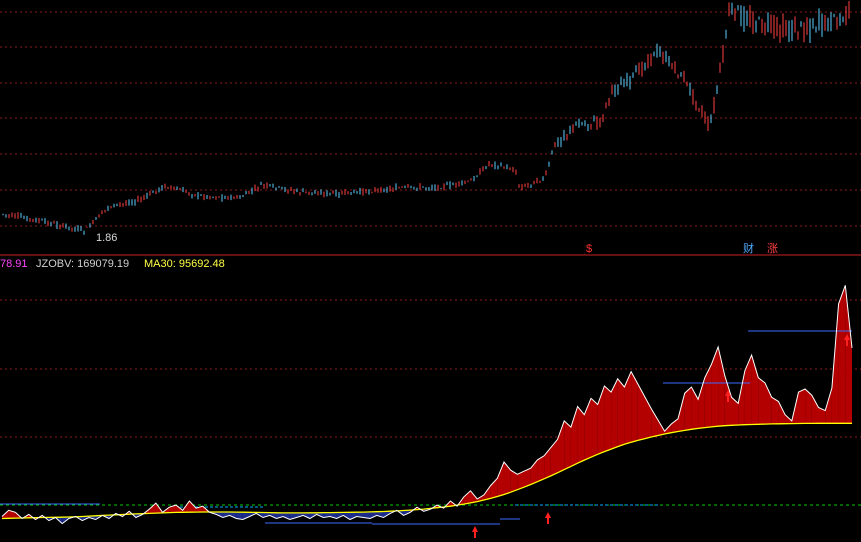 This screenshot has height=542, width=861. I want to click on indicator-prefix-value: 78.91, so click(14, 264).